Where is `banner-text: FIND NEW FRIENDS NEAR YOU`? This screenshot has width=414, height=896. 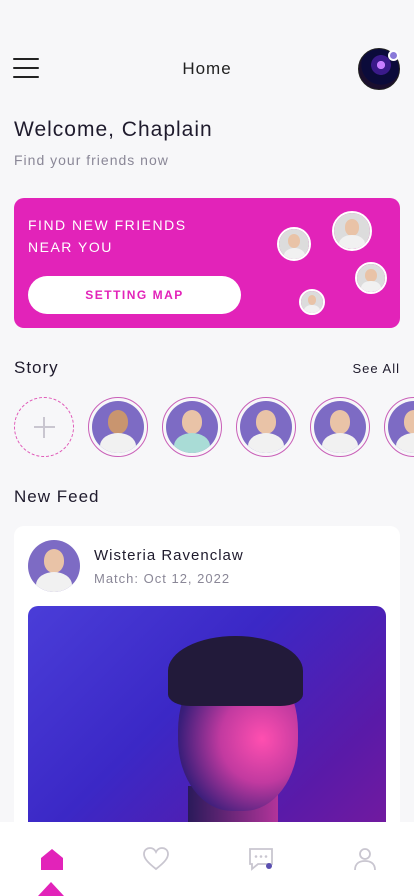 banner-text: FIND NEW FRIENDS NEAR YOU is located at coordinates (107, 236).